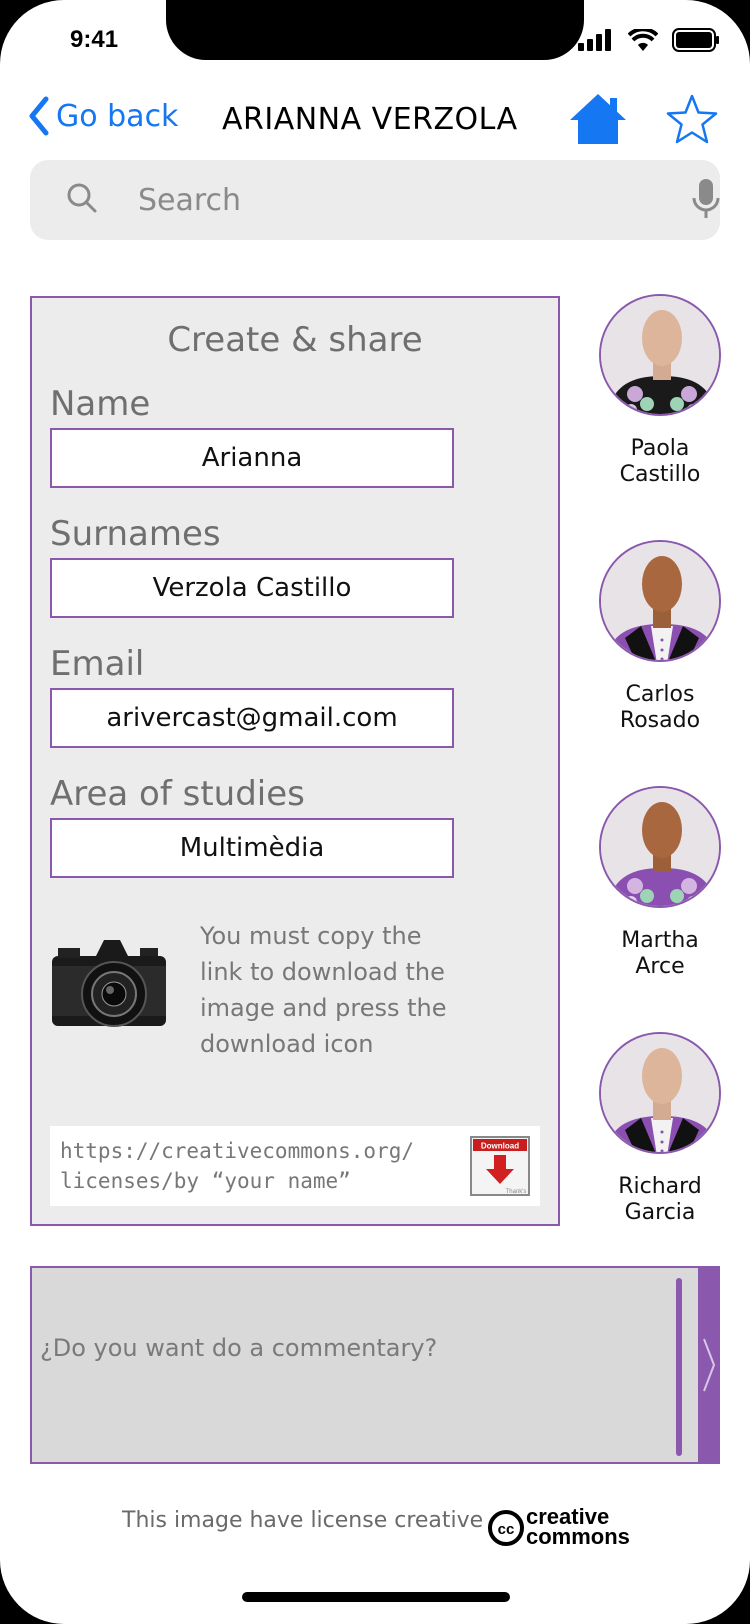 This screenshot has height=1624, width=750. What do you see at coordinates (252, 718) in the screenshot?
I see `email-field: arivercast@gmail.com` at bounding box center [252, 718].